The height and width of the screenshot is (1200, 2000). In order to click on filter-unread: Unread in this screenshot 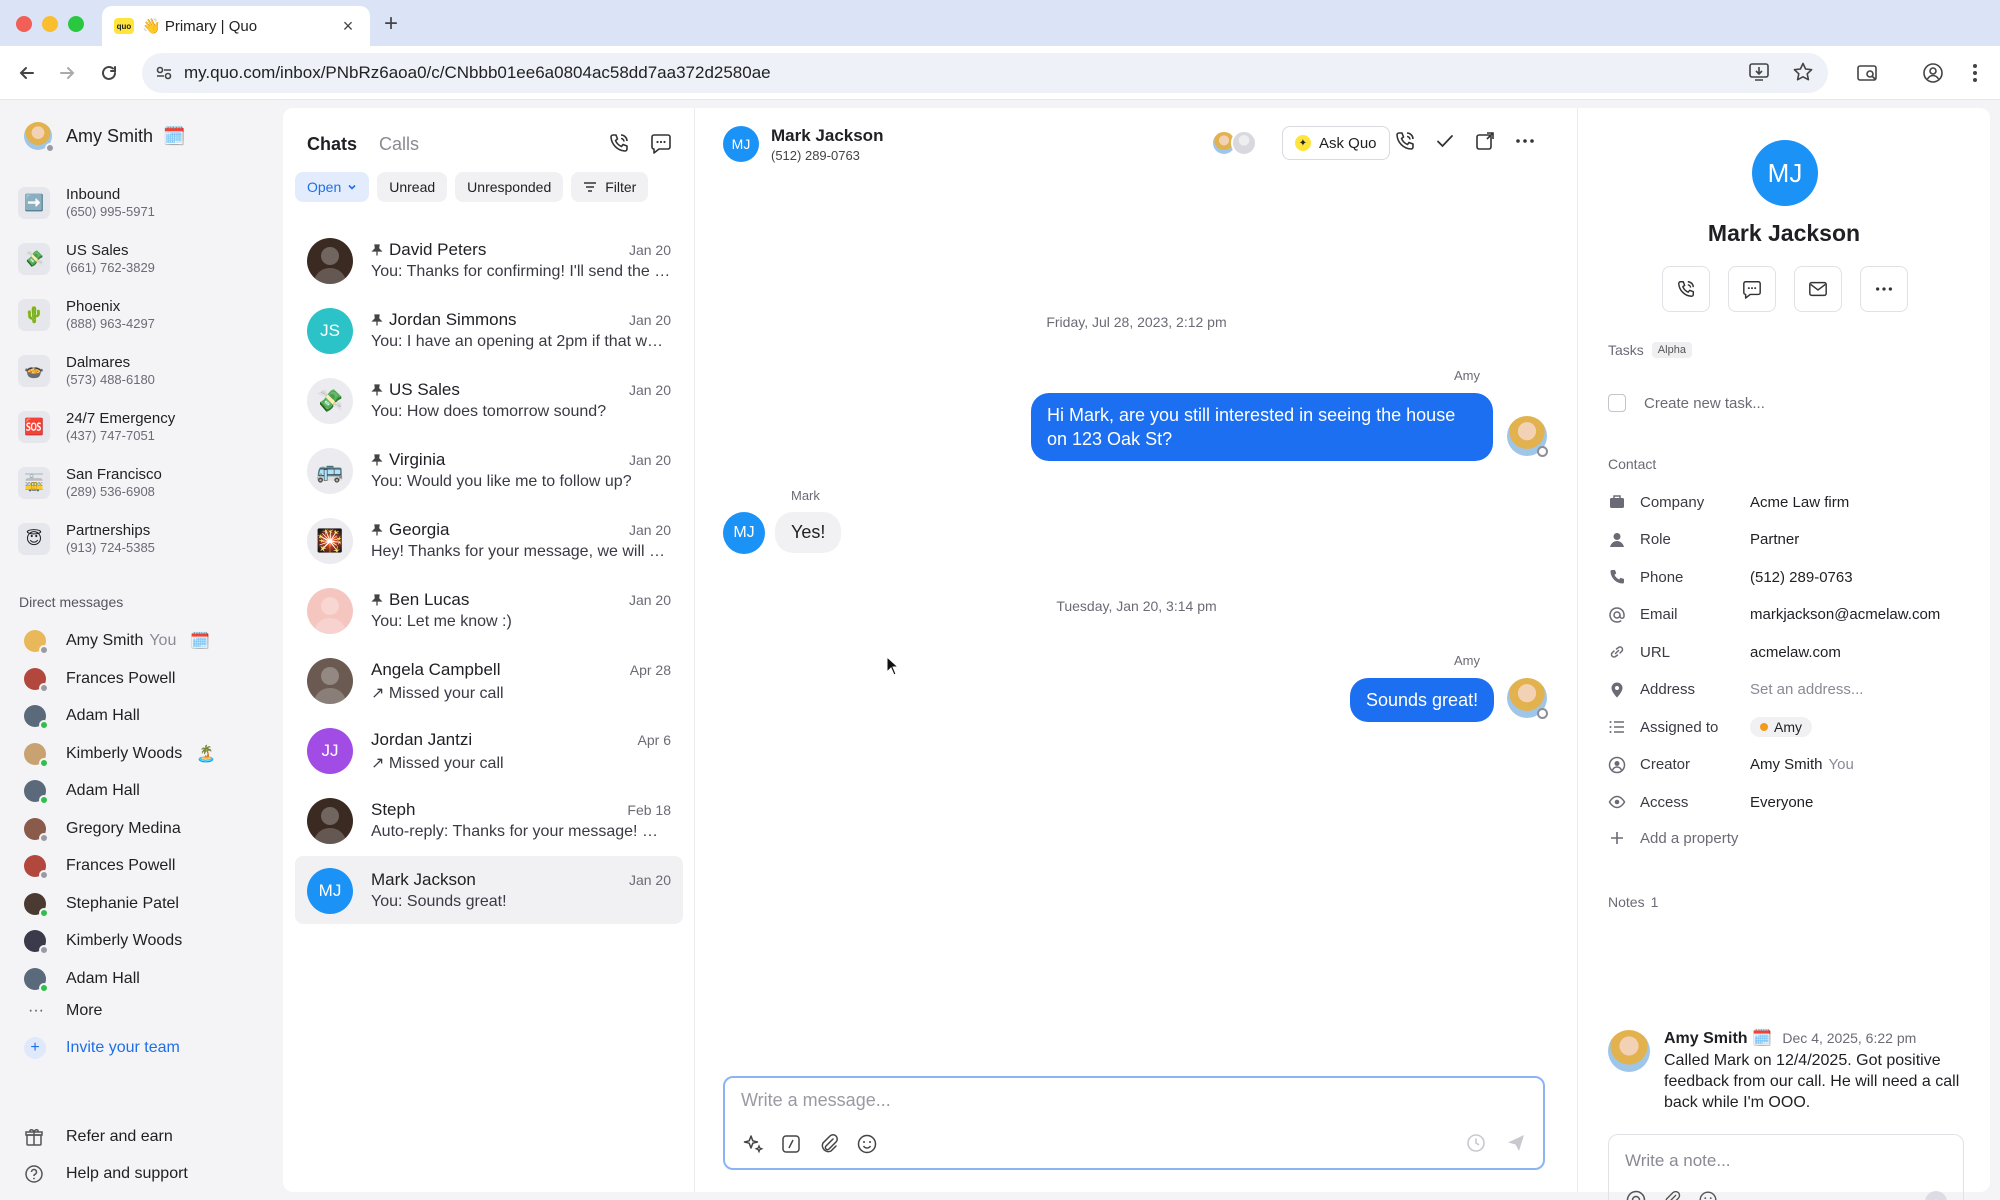, I will do `click(412, 187)`.